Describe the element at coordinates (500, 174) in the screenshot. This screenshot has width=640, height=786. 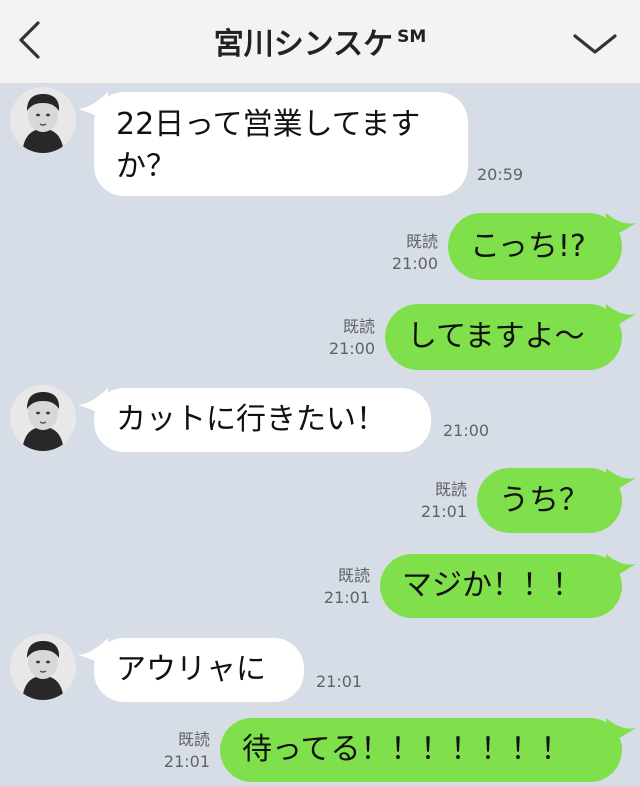
I see `message-time: 20:59` at that location.